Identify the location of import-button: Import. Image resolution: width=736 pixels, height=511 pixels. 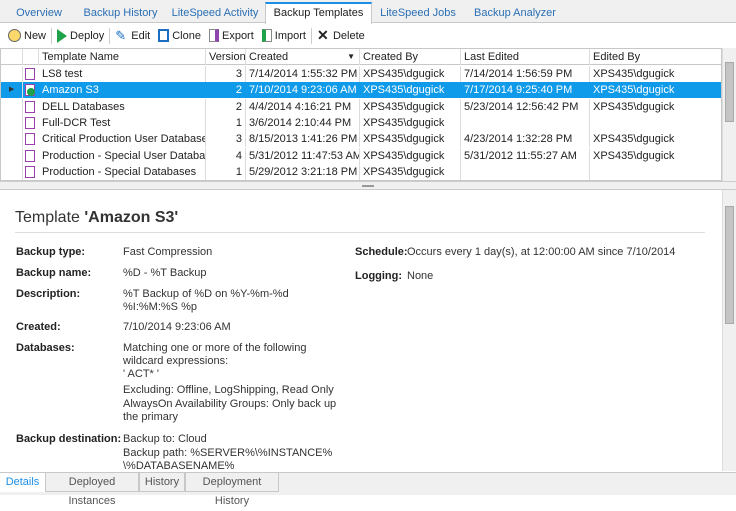
(284, 36).